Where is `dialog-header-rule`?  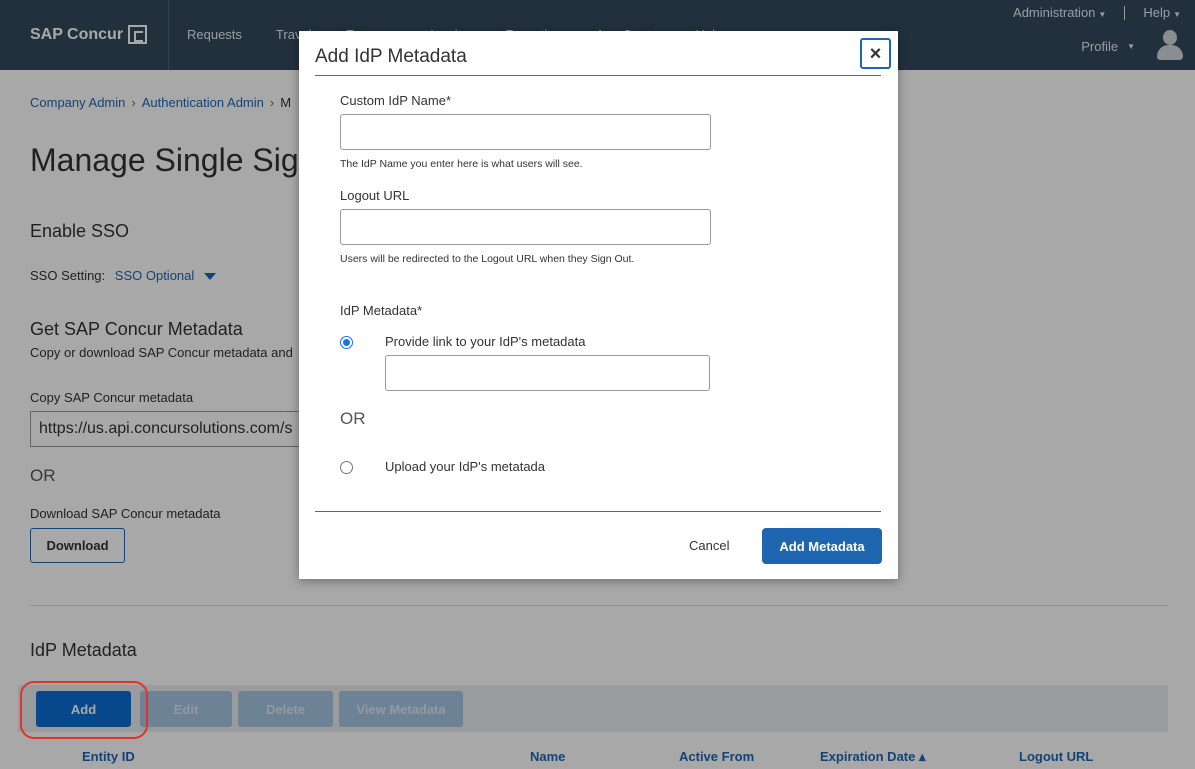 dialog-header-rule is located at coordinates (598, 75).